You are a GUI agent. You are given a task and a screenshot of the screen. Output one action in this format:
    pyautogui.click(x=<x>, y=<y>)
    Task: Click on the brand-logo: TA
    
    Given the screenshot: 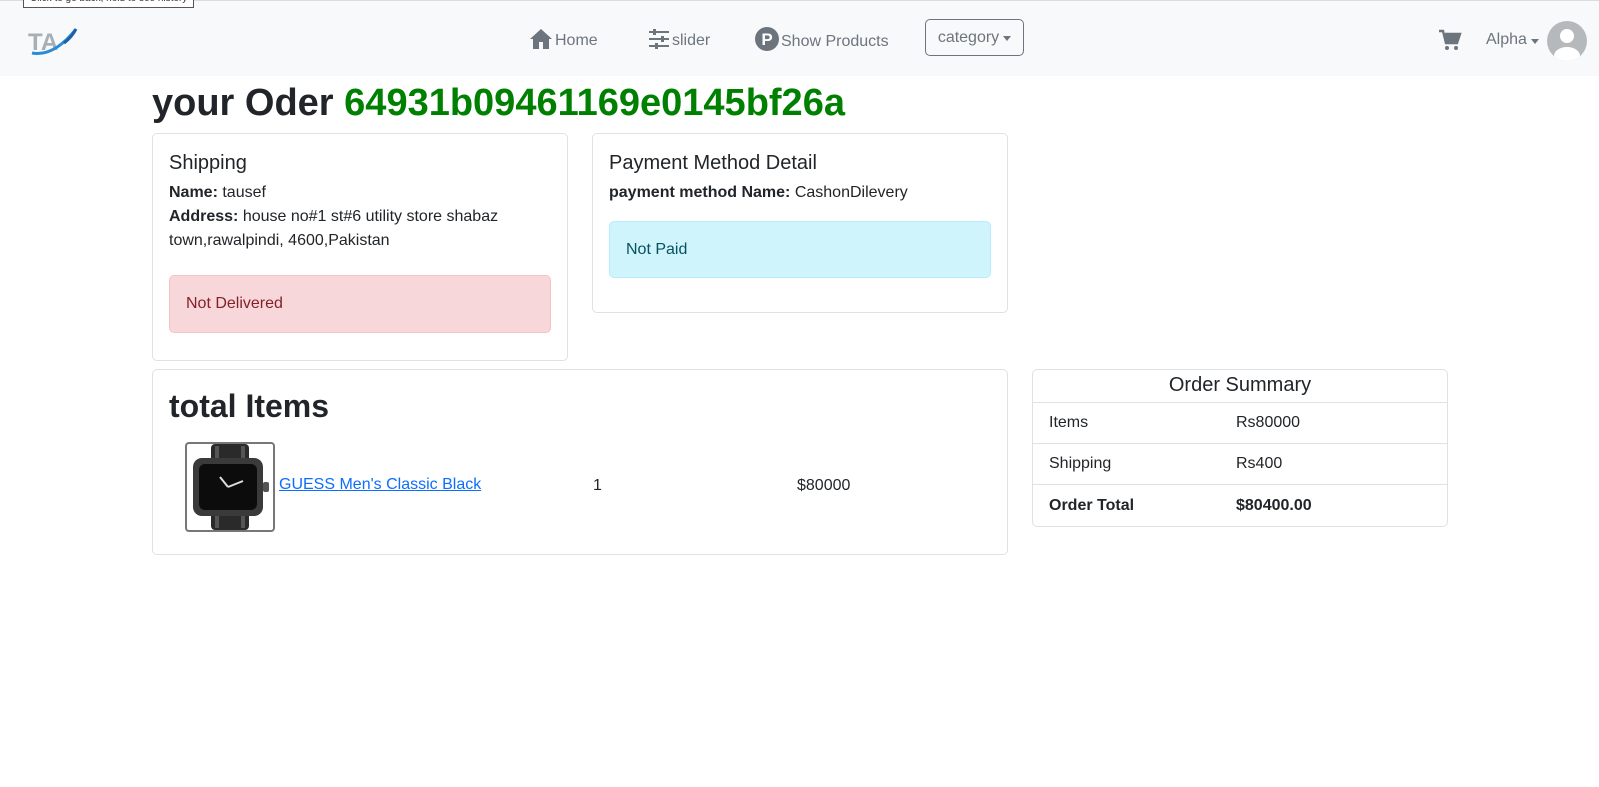 What is the action you would take?
    pyautogui.click(x=53, y=40)
    